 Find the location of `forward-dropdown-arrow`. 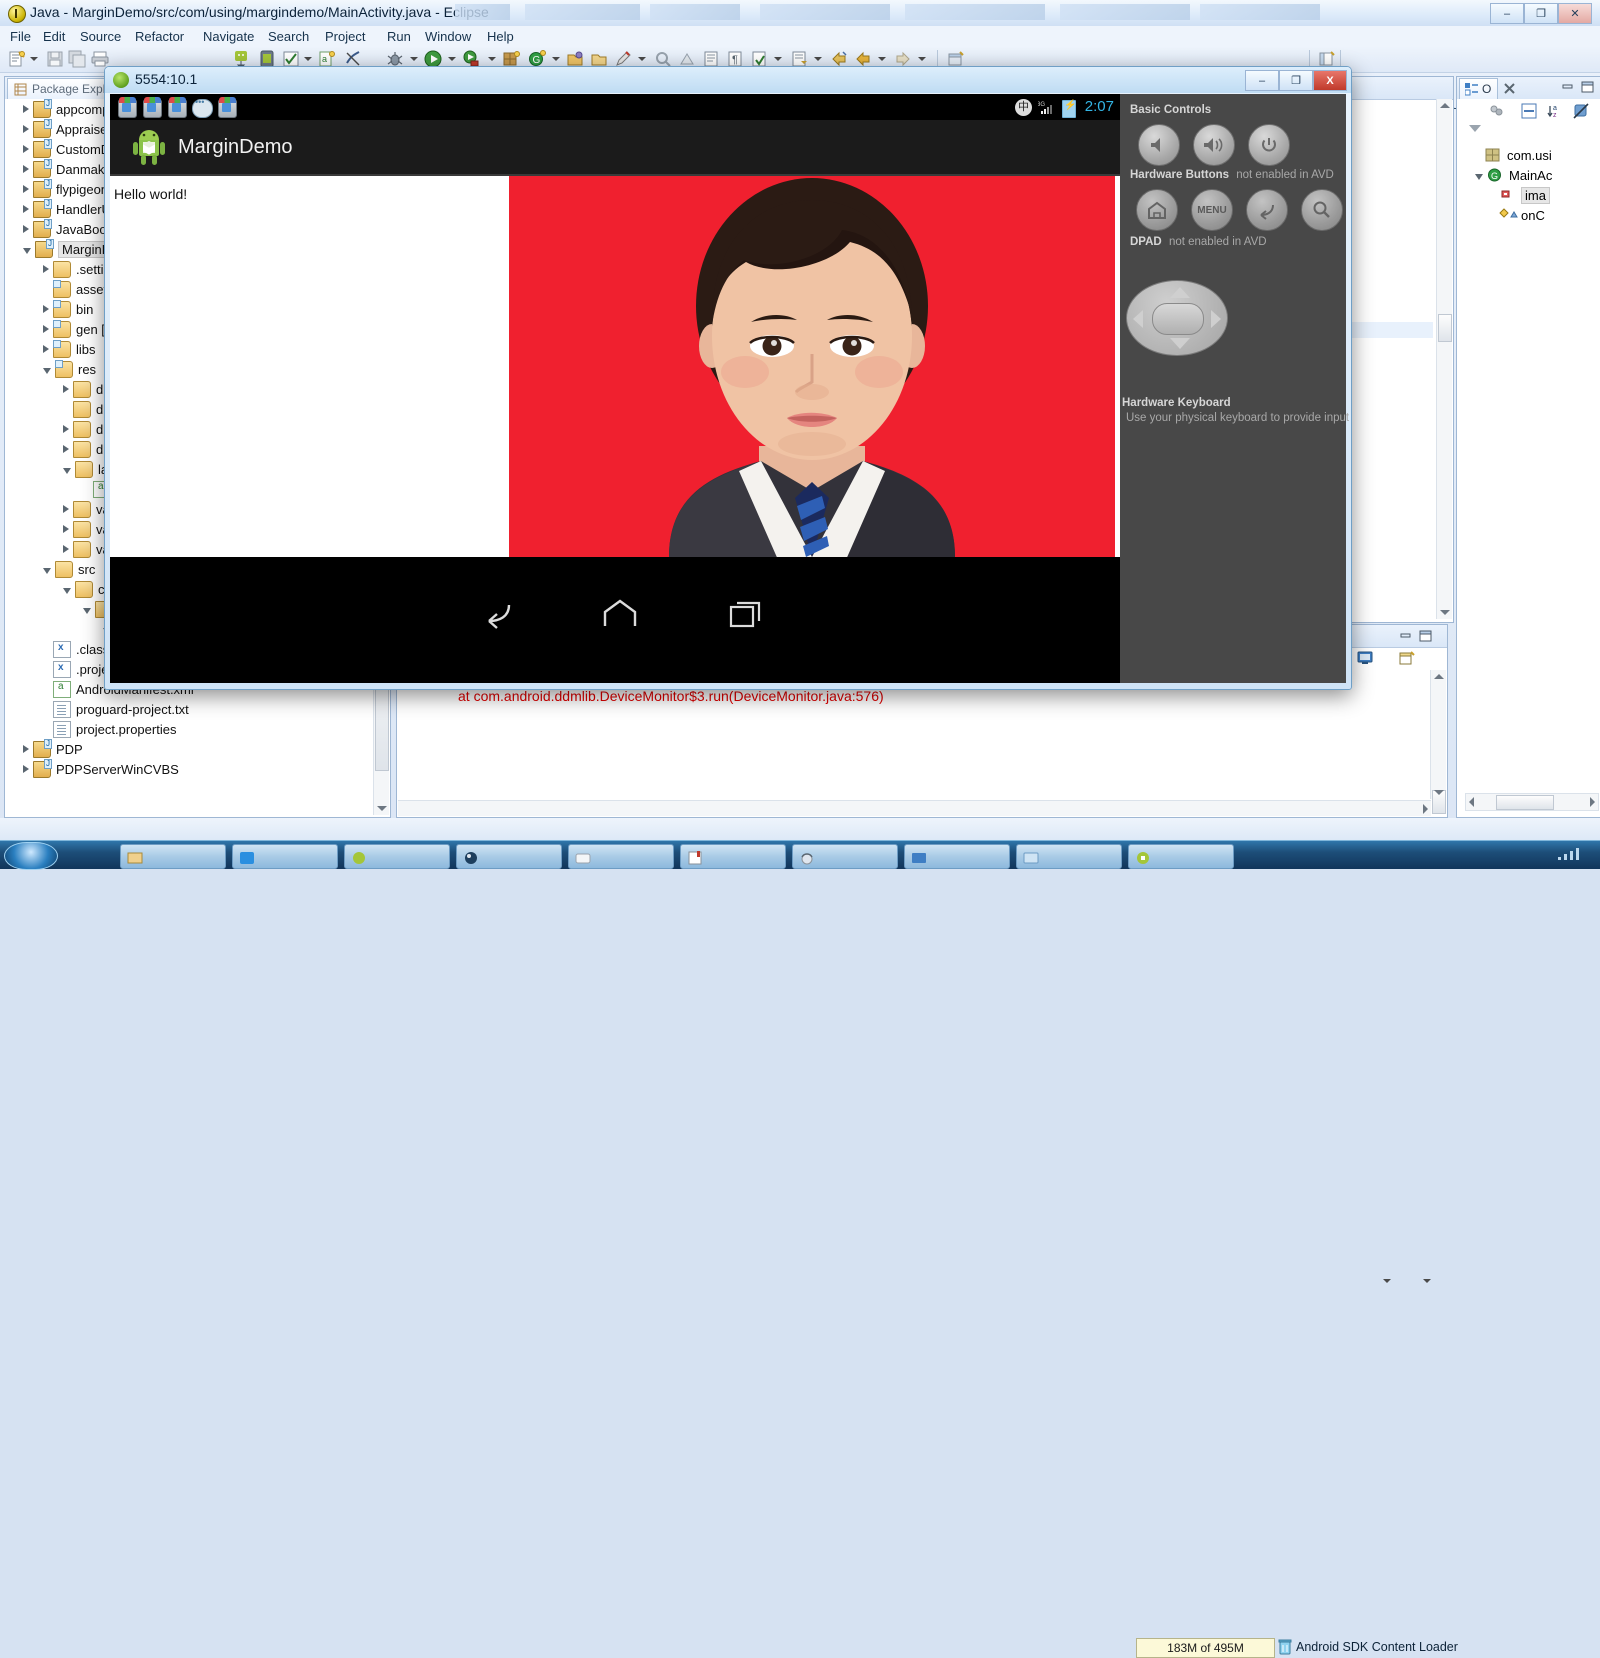

forward-dropdown-arrow is located at coordinates (922, 59).